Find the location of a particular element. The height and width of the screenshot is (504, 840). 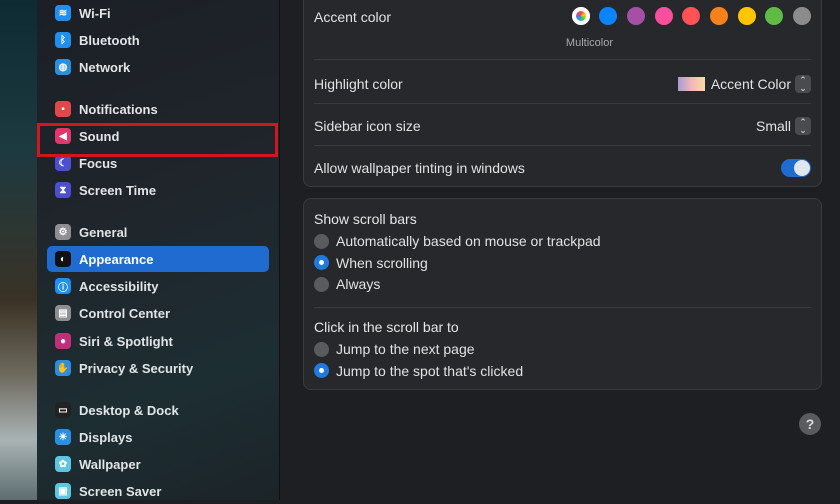

accent-color-swatches is located at coordinates (686, 17).